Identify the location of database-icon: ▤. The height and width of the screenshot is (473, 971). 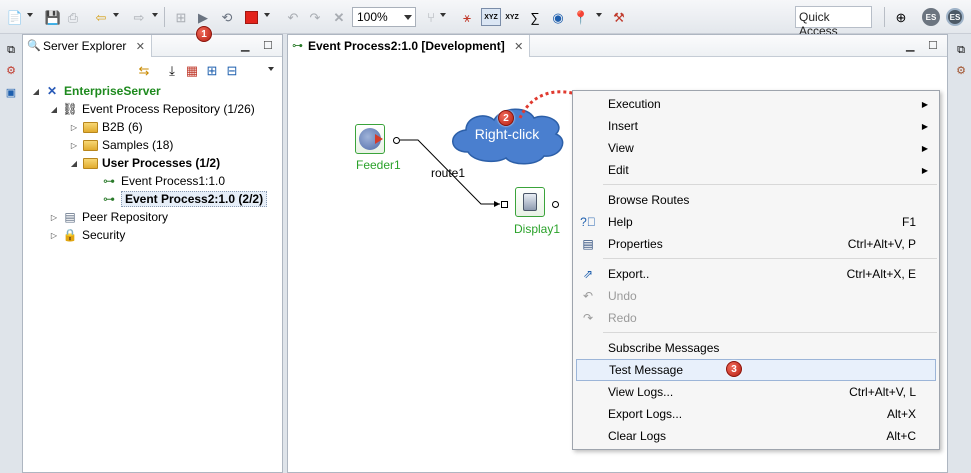
(70, 217).